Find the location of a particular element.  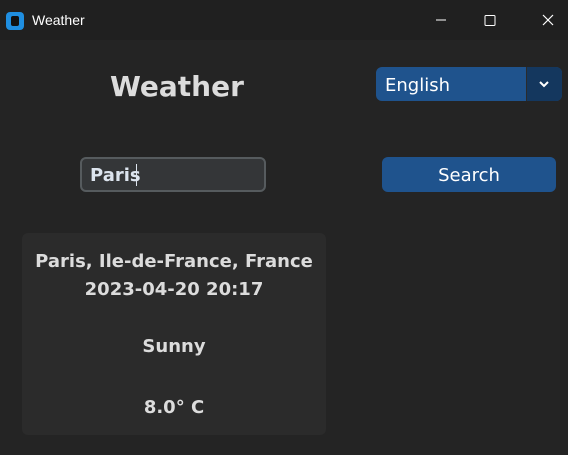

maximize-button is located at coordinates (489, 20).